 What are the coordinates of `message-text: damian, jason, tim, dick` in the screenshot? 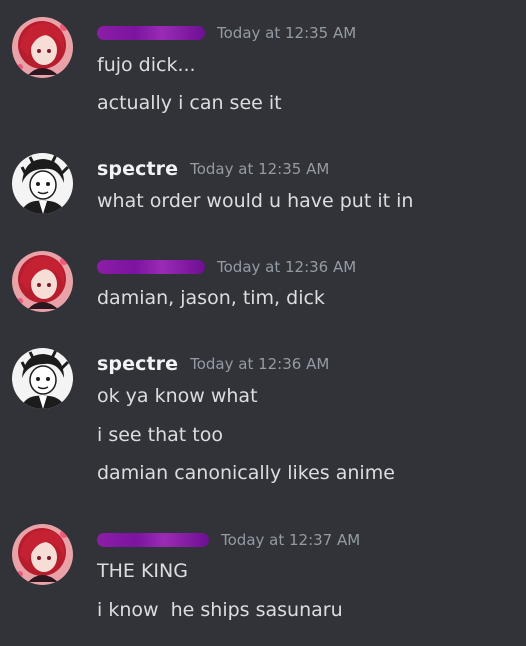 It's located at (211, 298).